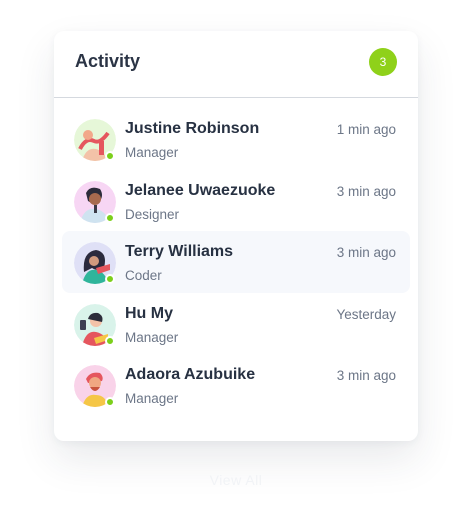  I want to click on card-title: Activity, so click(108, 61).